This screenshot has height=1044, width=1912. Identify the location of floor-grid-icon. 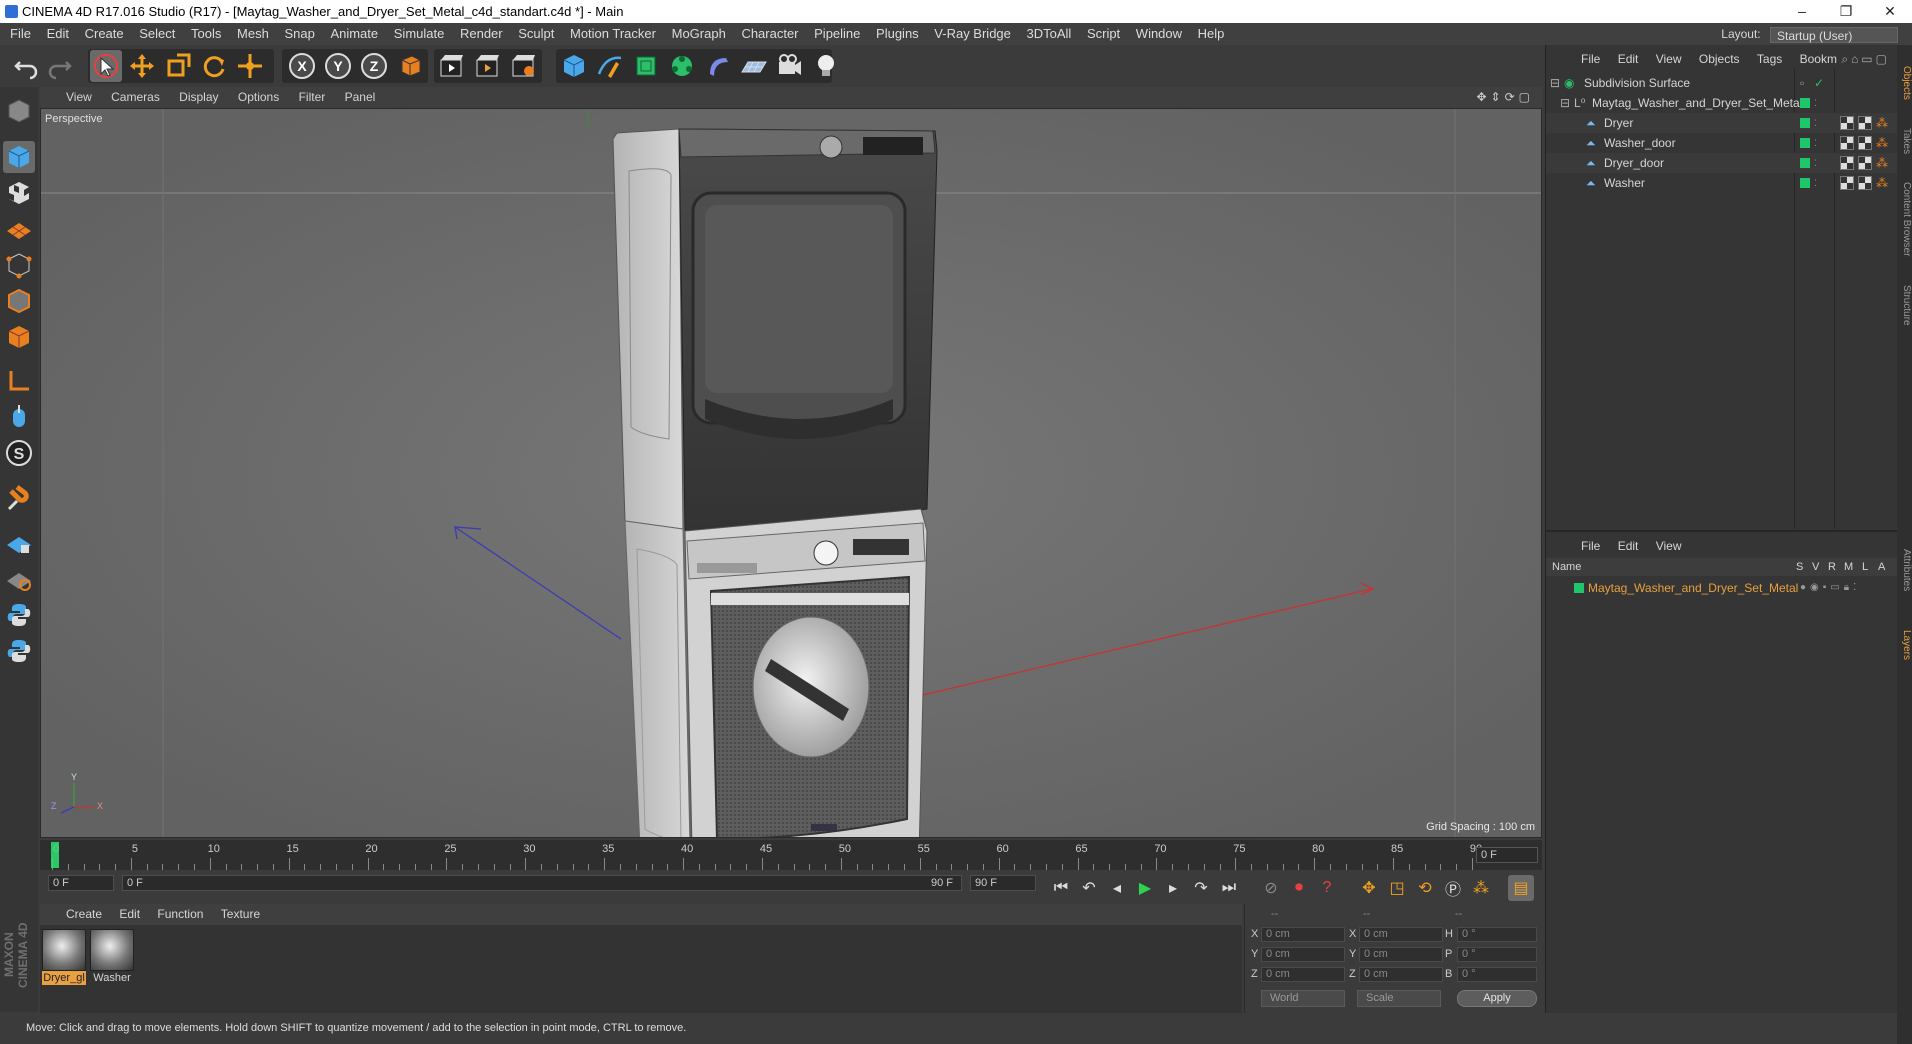
(754, 66).